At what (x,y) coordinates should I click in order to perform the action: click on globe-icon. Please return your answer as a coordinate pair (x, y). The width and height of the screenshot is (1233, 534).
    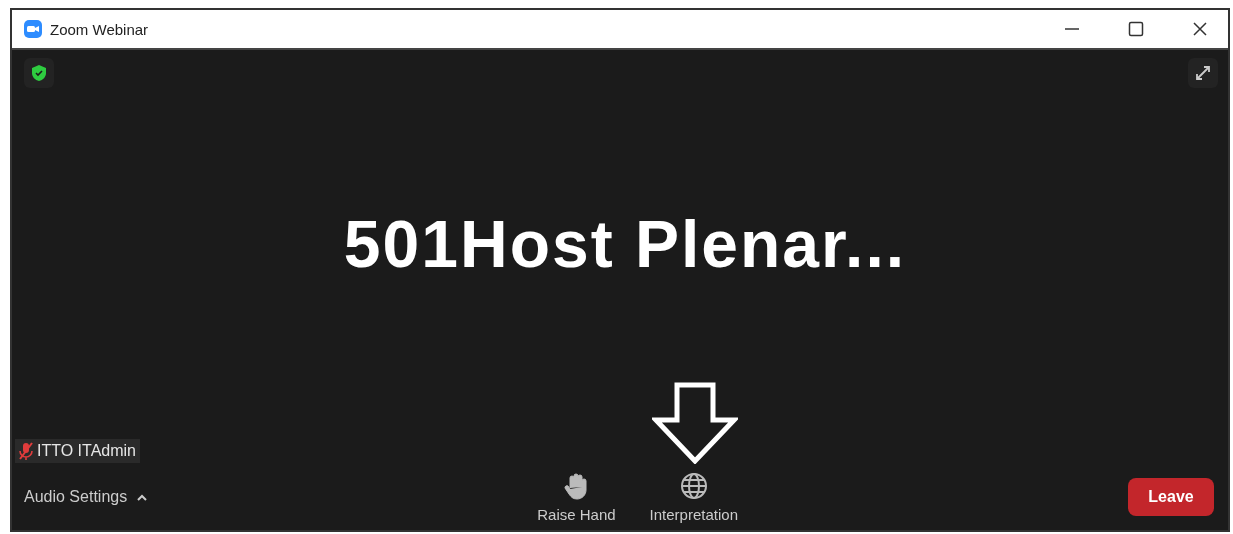
    Looking at the image, I should click on (693, 485).